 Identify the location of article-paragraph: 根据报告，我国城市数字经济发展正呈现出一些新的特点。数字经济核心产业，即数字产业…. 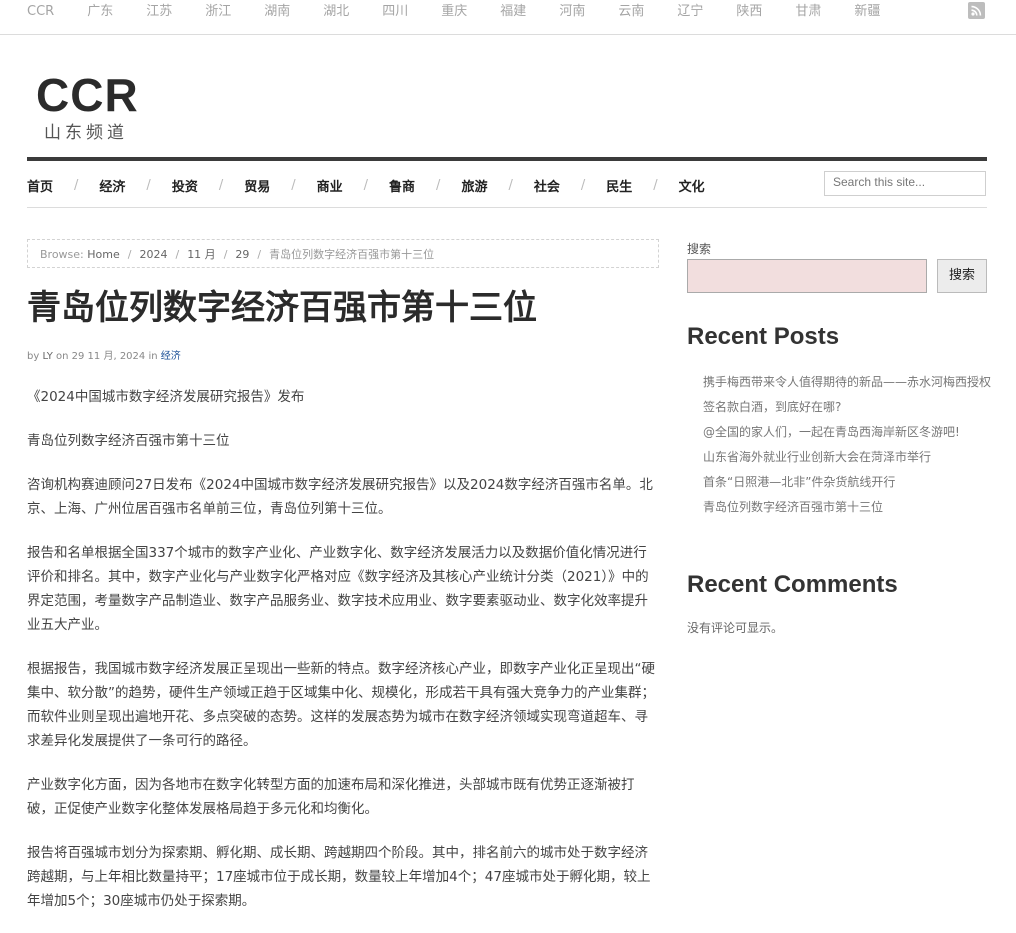
(341, 705).